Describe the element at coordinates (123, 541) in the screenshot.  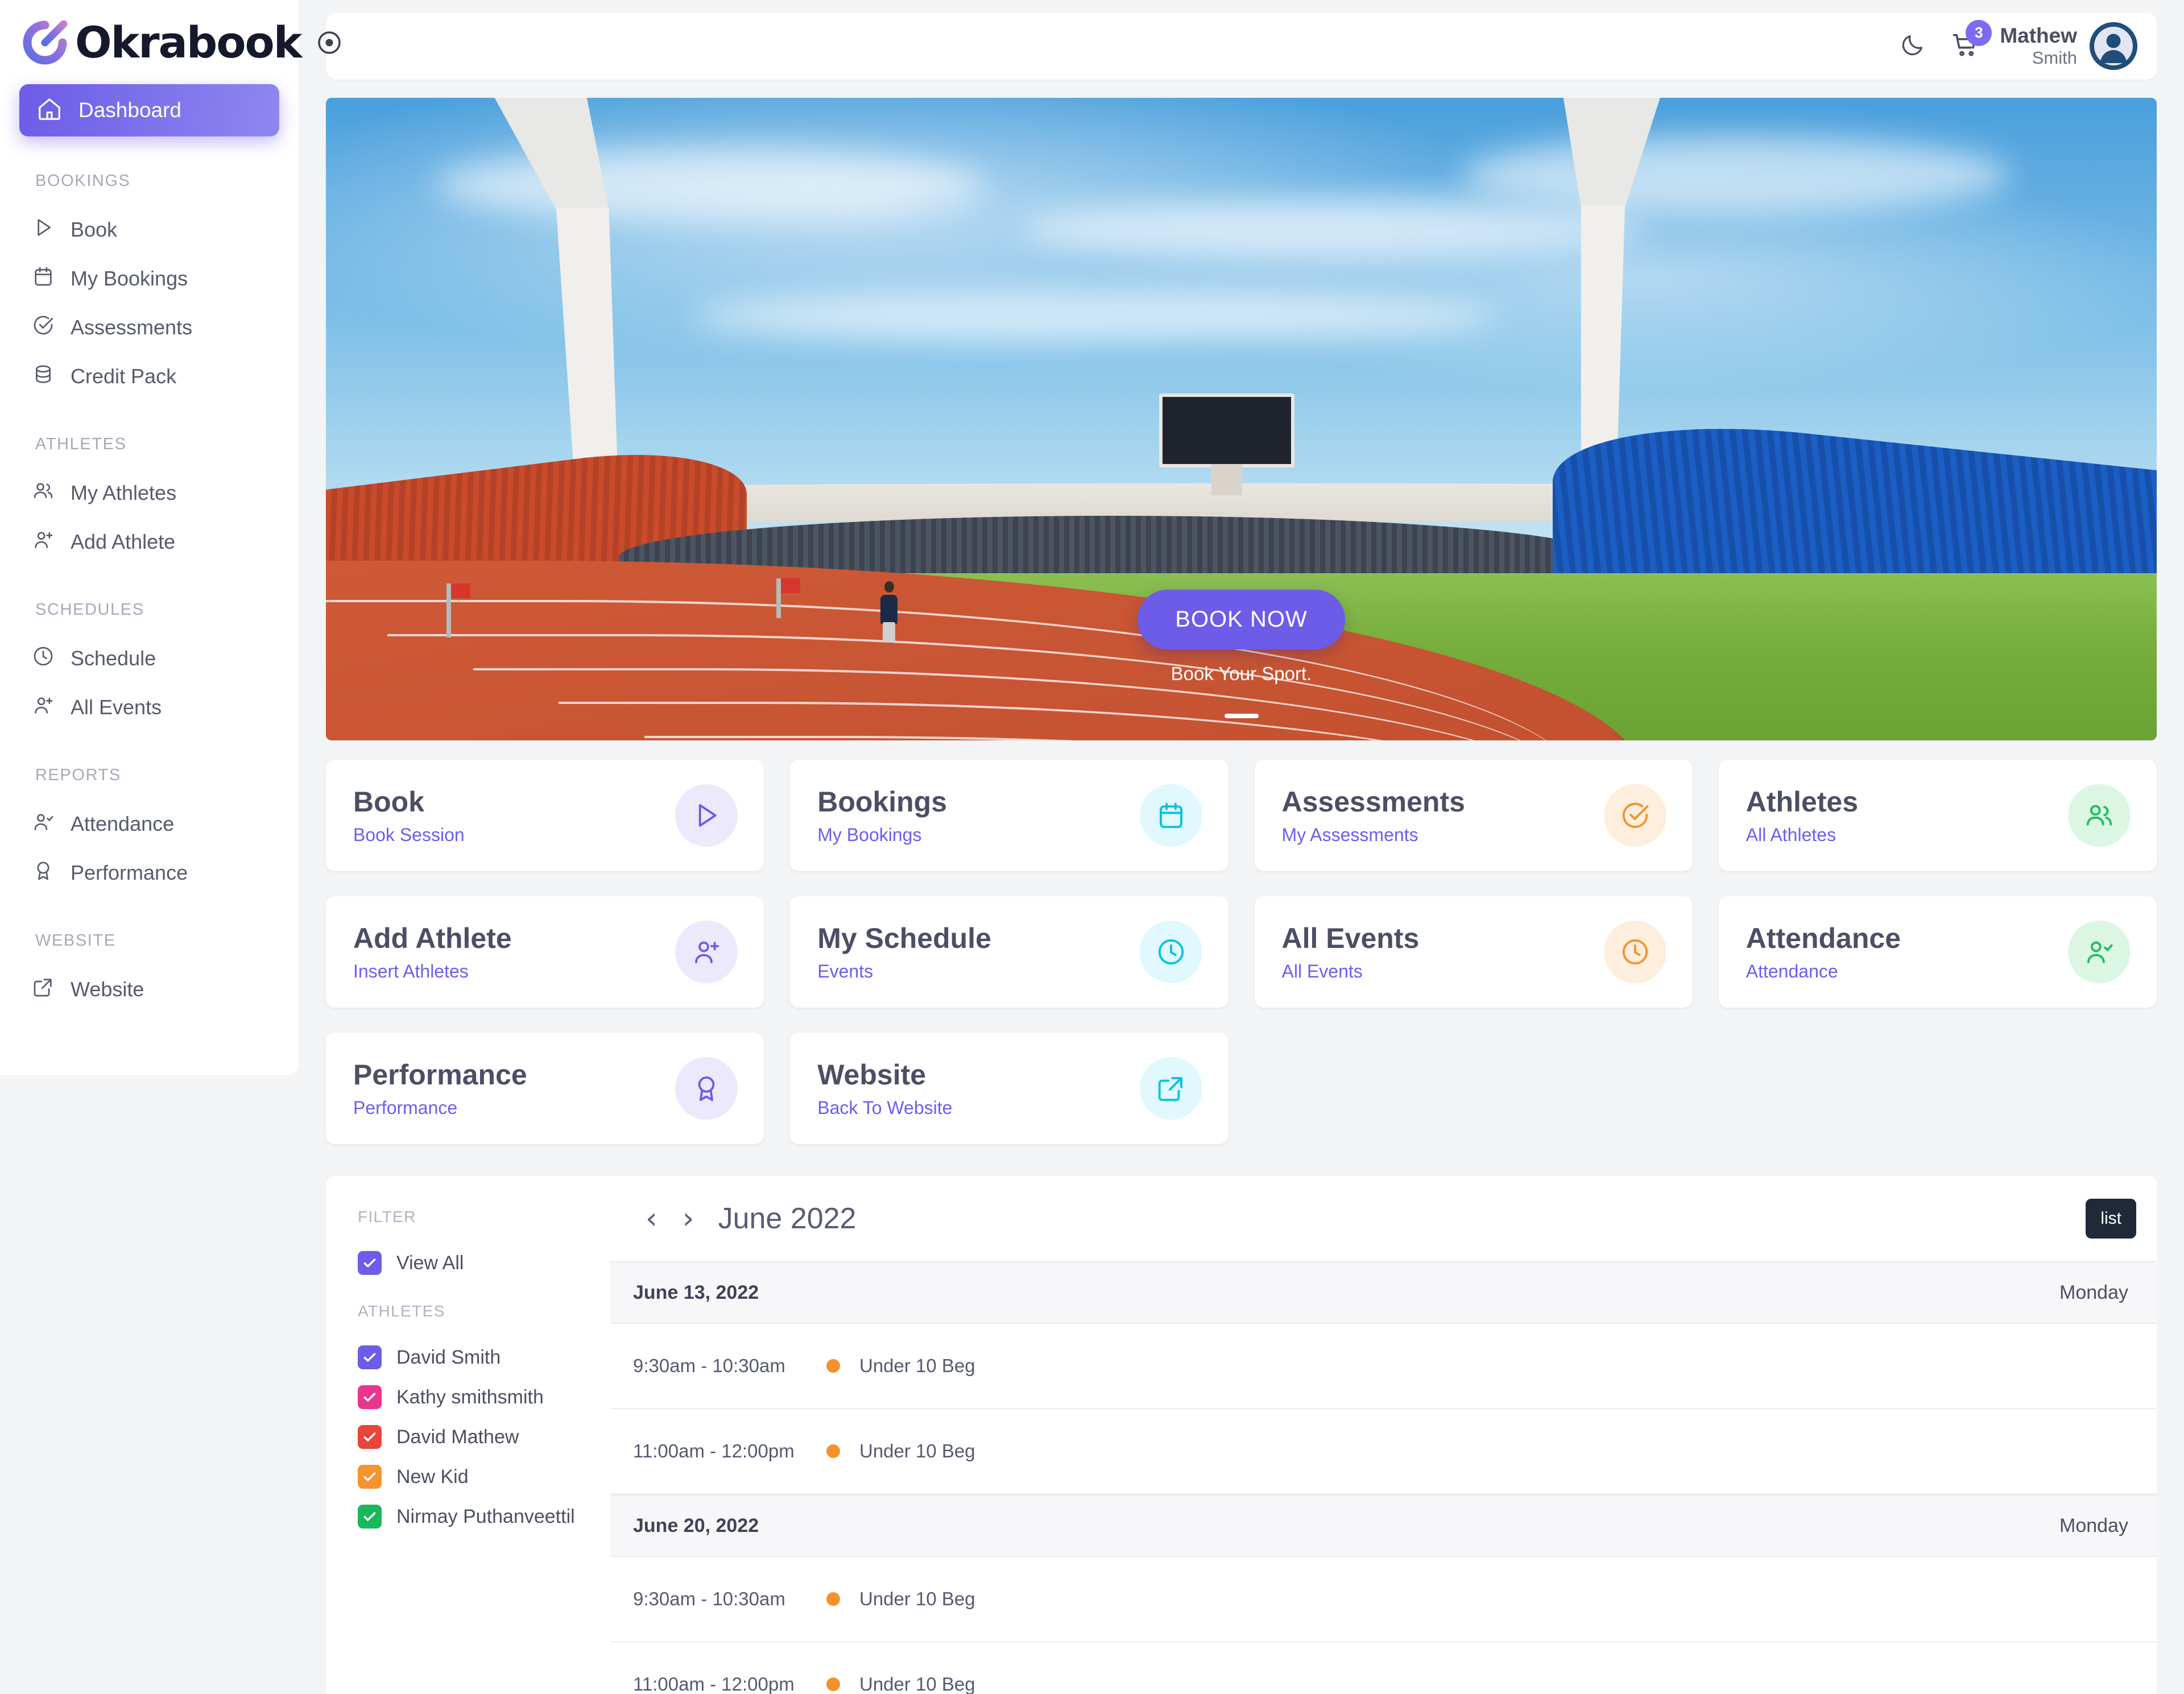
I see `sidebar-item-label: Add Athlete` at that location.